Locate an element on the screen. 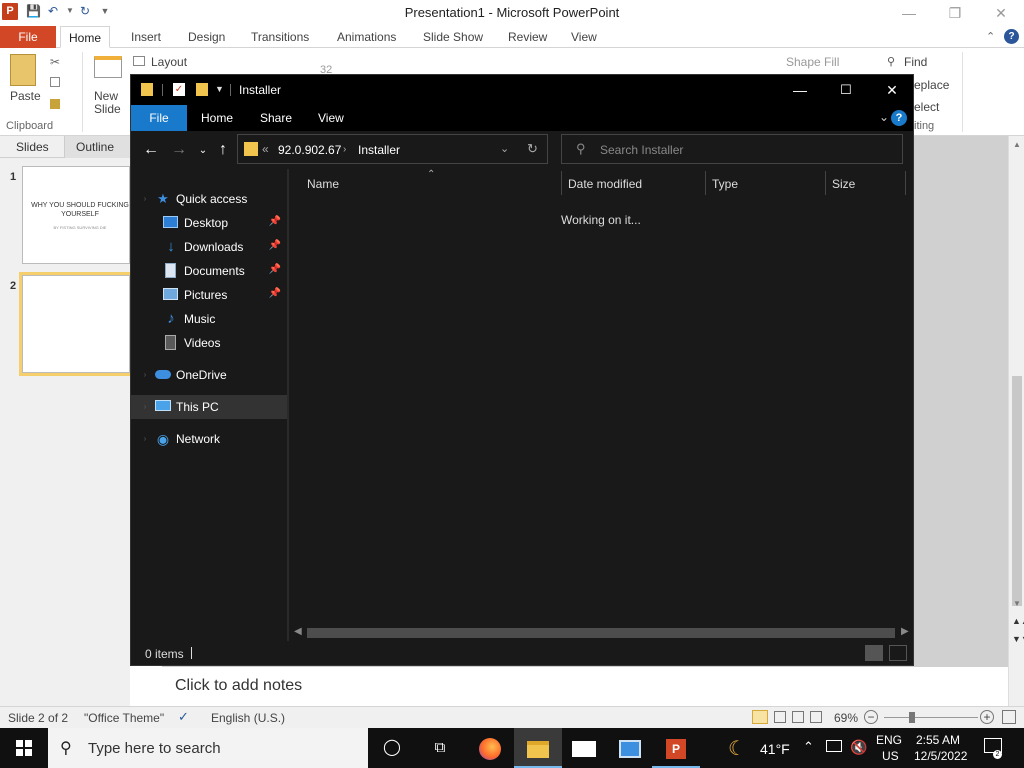 The width and height of the screenshot is (1024, 768). previous-slide-icon: ▲▲ is located at coordinates (1018, 621).